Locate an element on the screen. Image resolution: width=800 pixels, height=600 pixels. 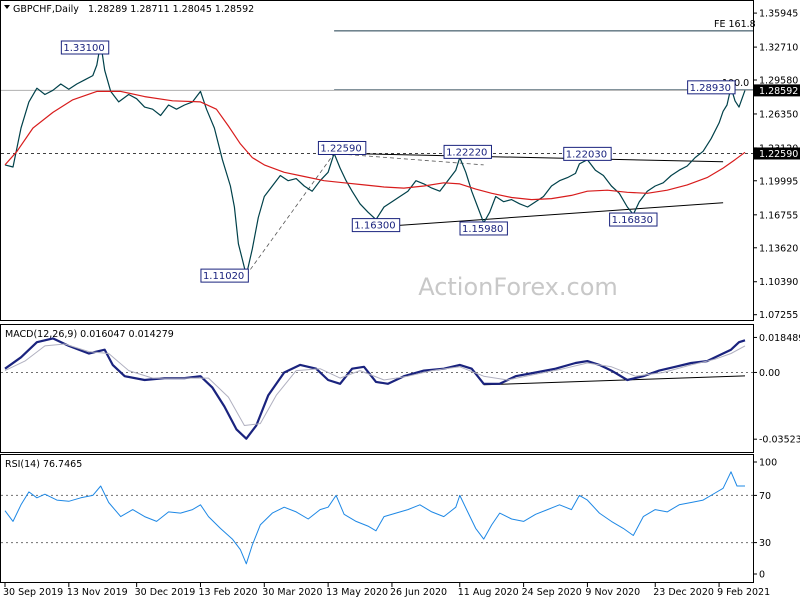
annotation-label-6: 1.16830 is located at coordinates (632, 220).